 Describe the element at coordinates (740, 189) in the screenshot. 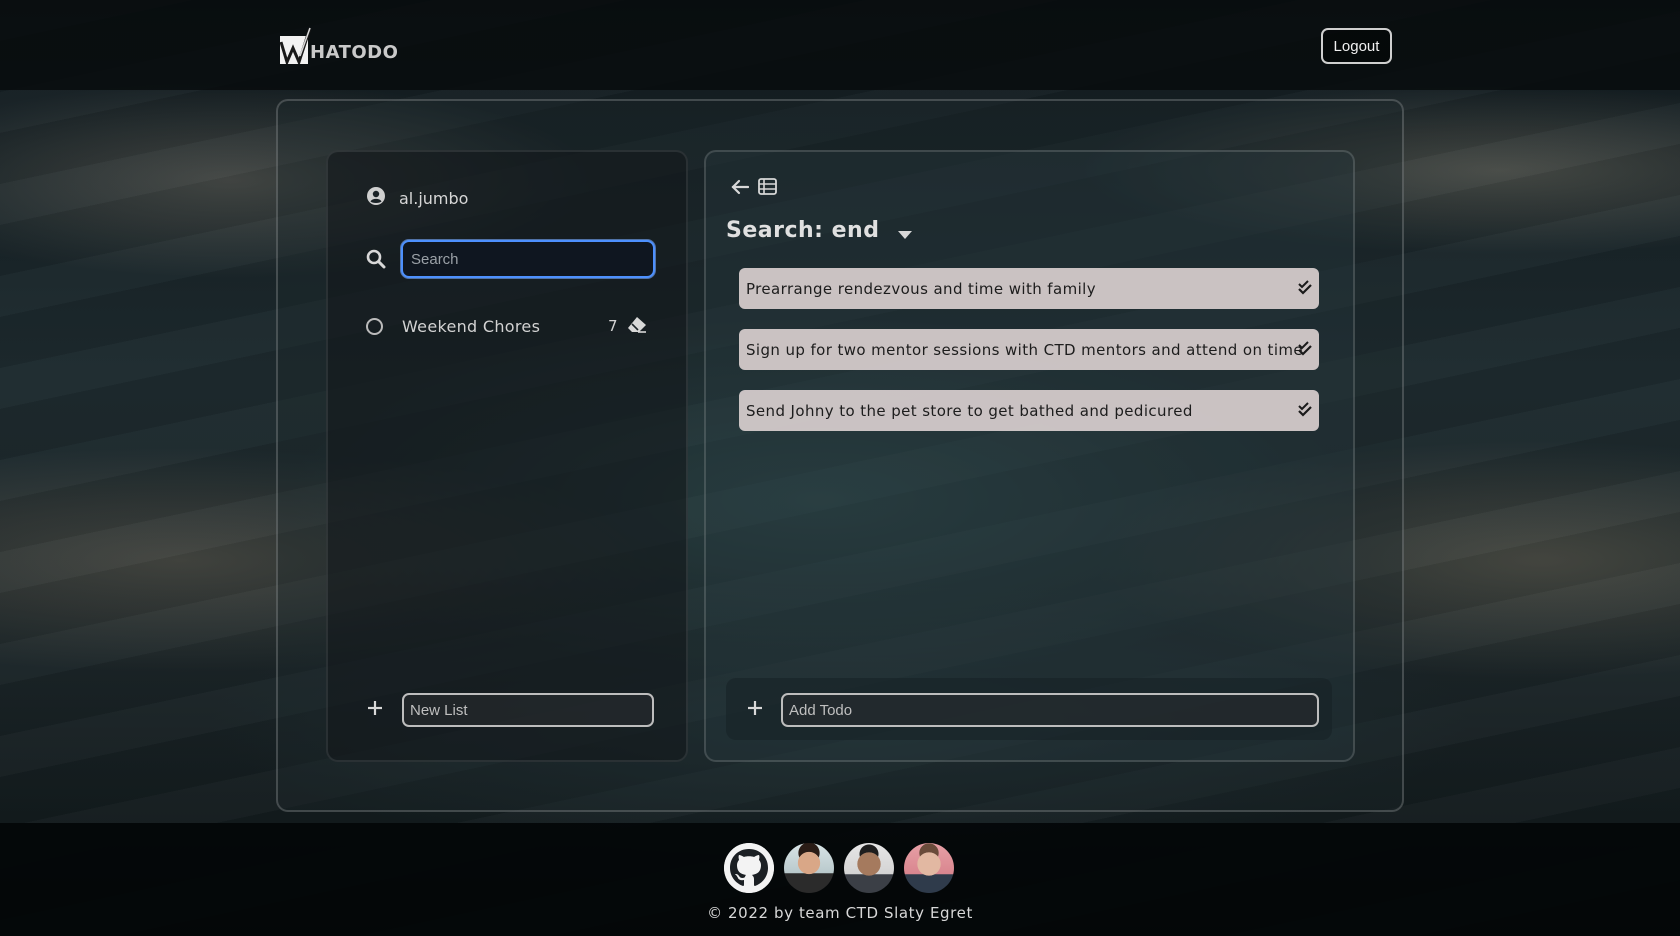

I see `back-arrow-icon` at that location.